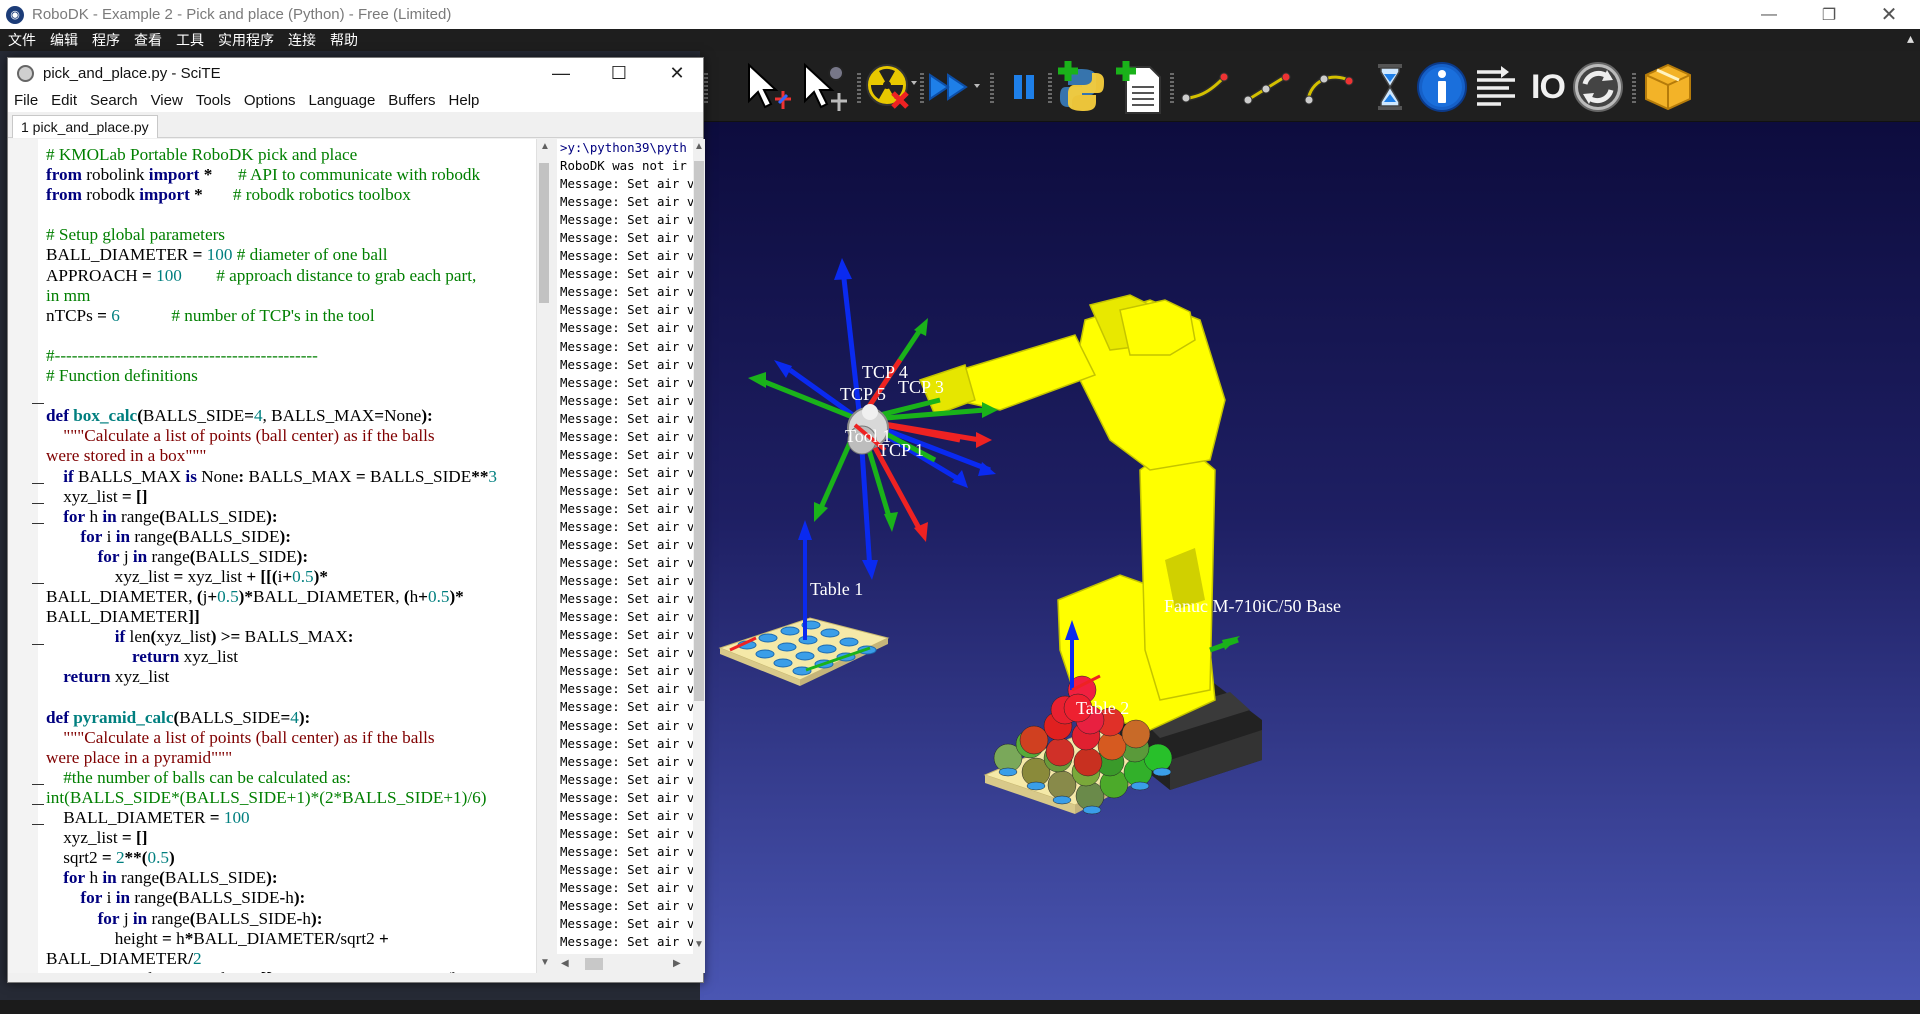 This screenshot has width=1920, height=1014. I want to click on menu-utilities: 实用程序, so click(245, 40).